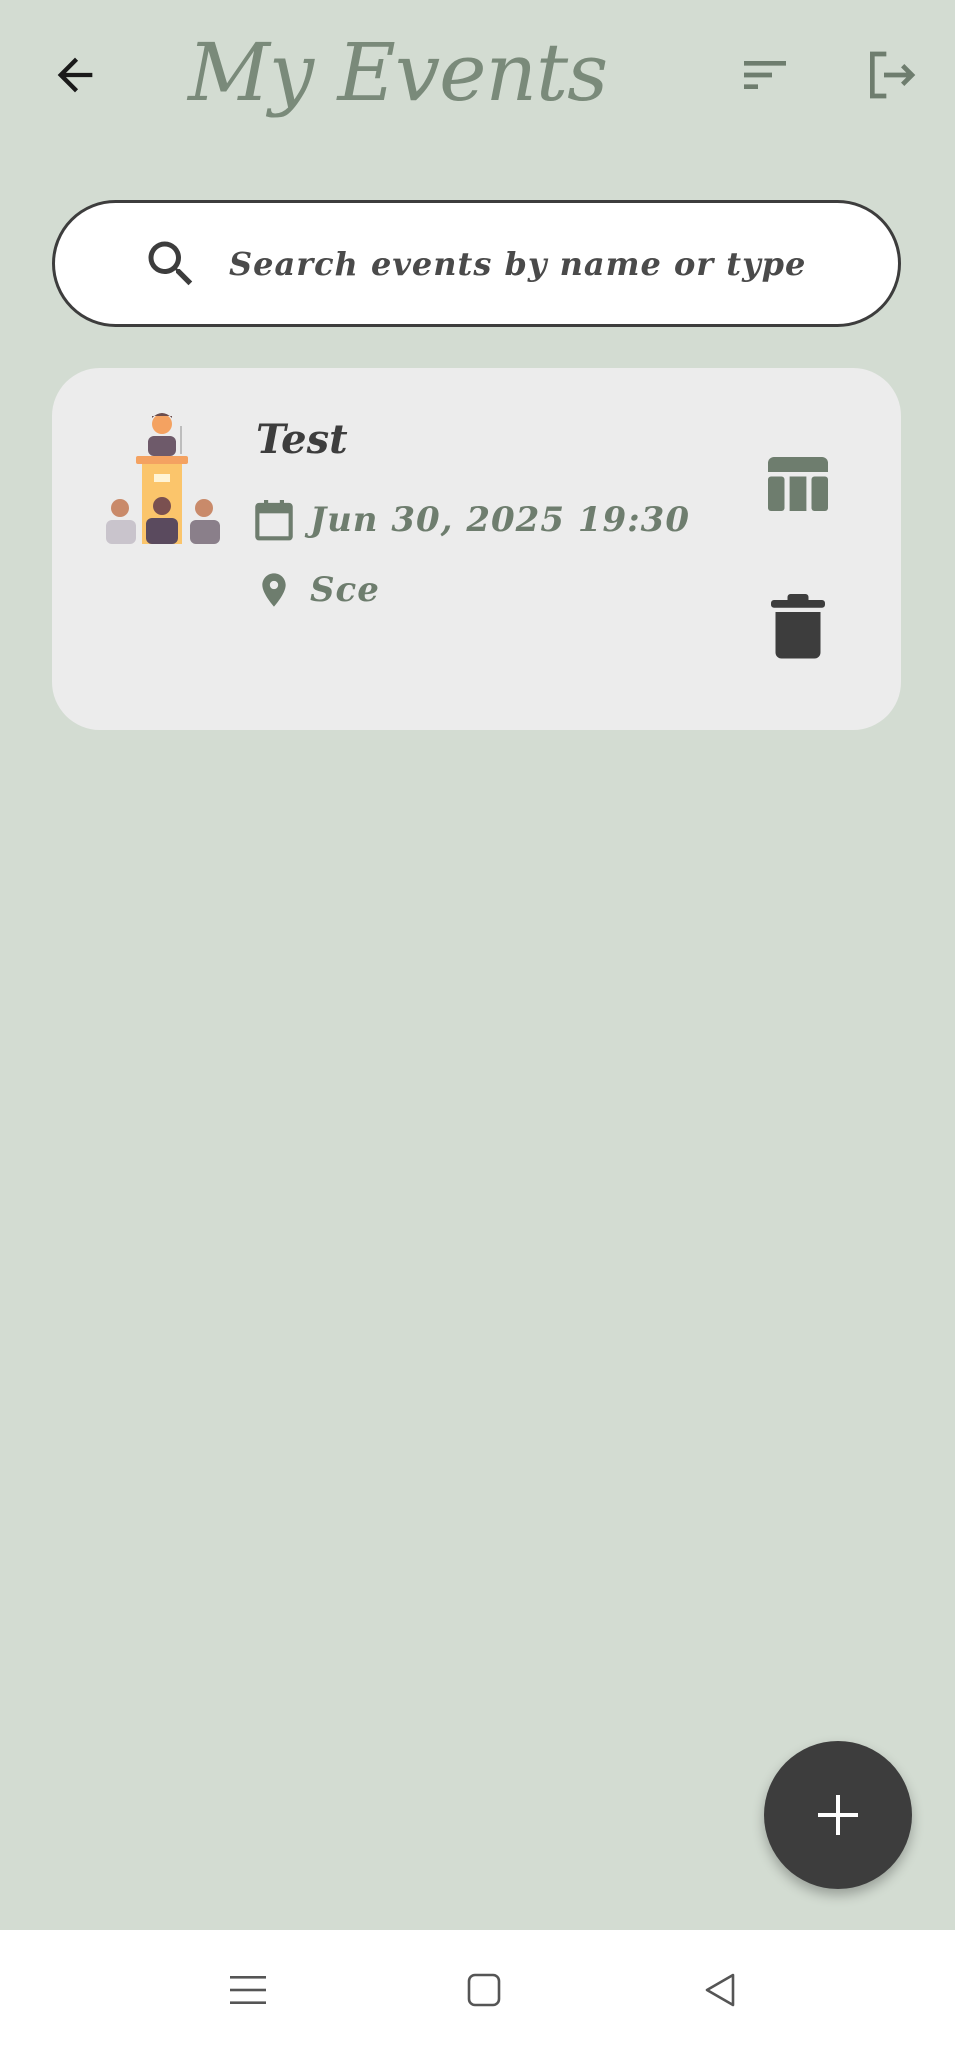  I want to click on event-date-row: Jun 30, 2025 19:30, so click(472, 520).